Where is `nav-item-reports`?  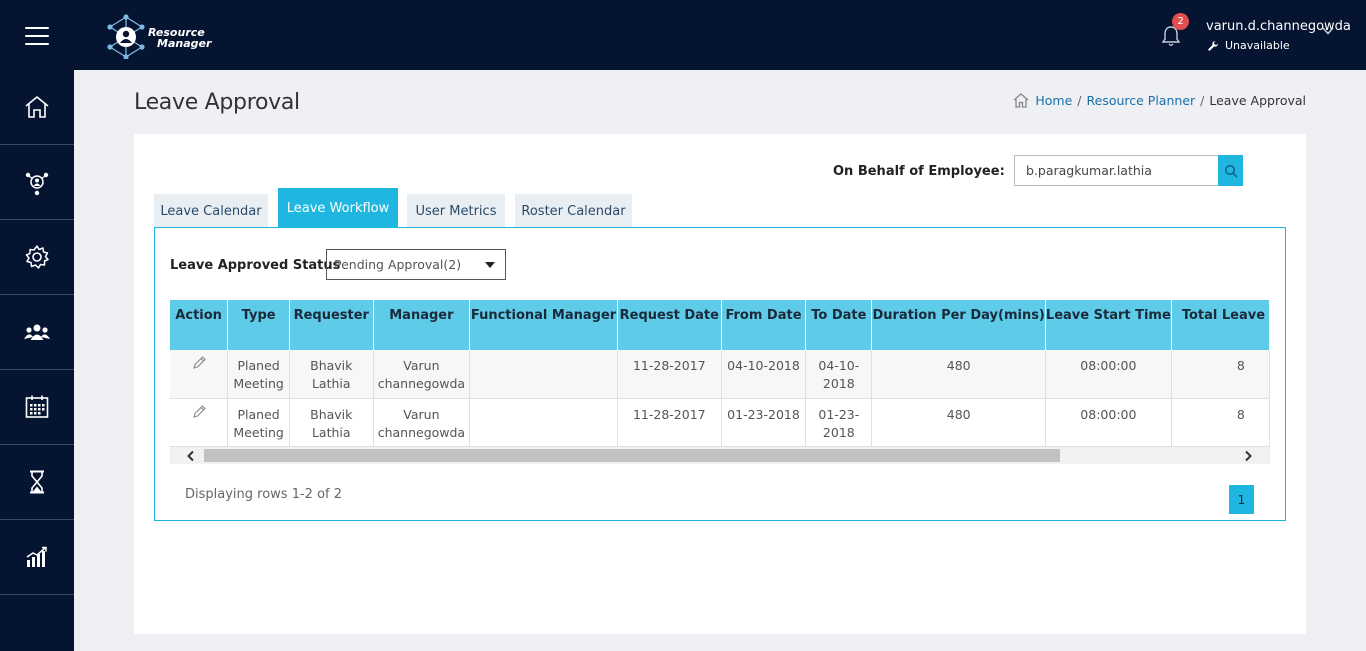
nav-item-reports is located at coordinates (37, 557).